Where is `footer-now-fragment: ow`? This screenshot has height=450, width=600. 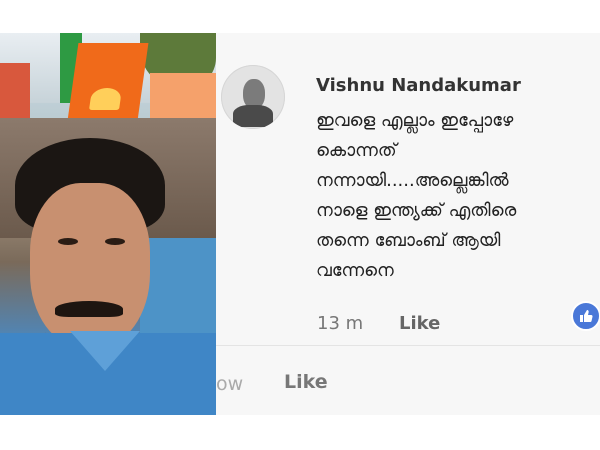
footer-now-fragment: ow is located at coordinates (230, 384).